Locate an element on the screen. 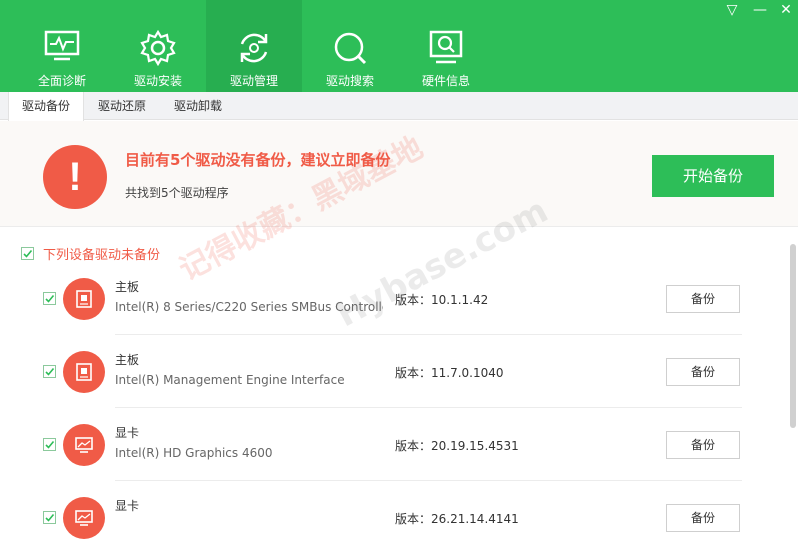 Image resolution: width=798 pixels, height=552 pixels. nav-driver-search: 驱动搜索 is located at coordinates (350, 46).